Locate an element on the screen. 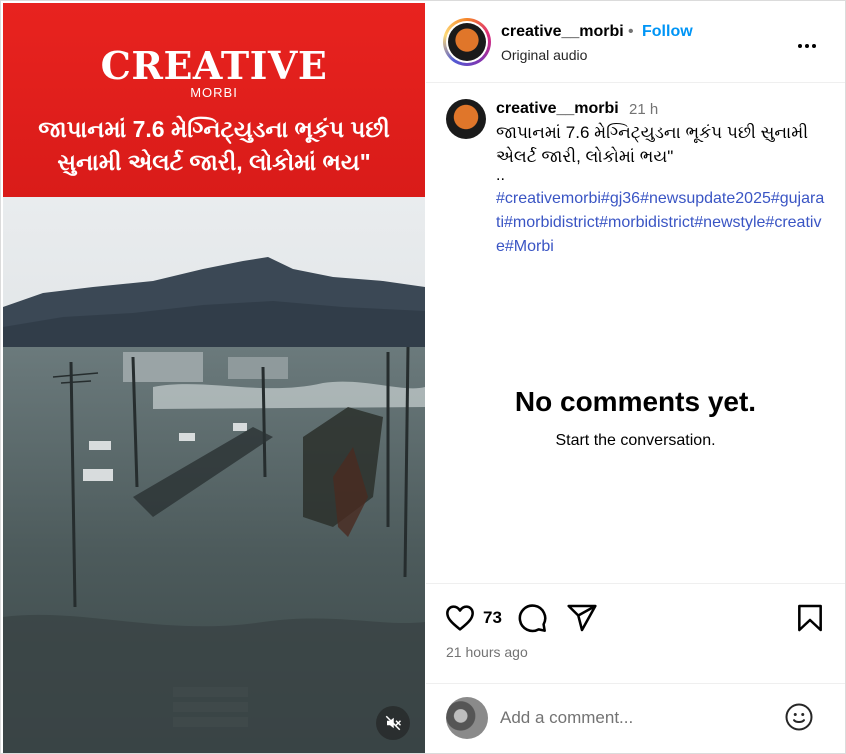 The height and width of the screenshot is (754, 846). post-header: creative__morbi • Follow Original audio is located at coordinates (635, 43).